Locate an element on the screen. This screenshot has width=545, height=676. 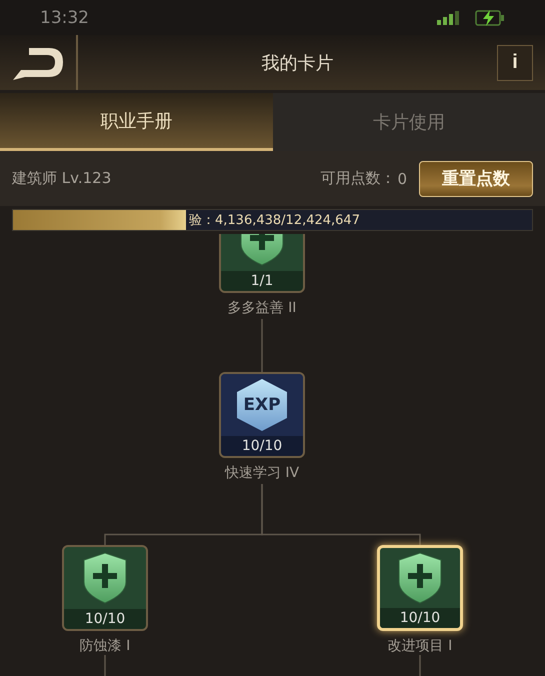
tab: 职业手册 is located at coordinates (136, 122).